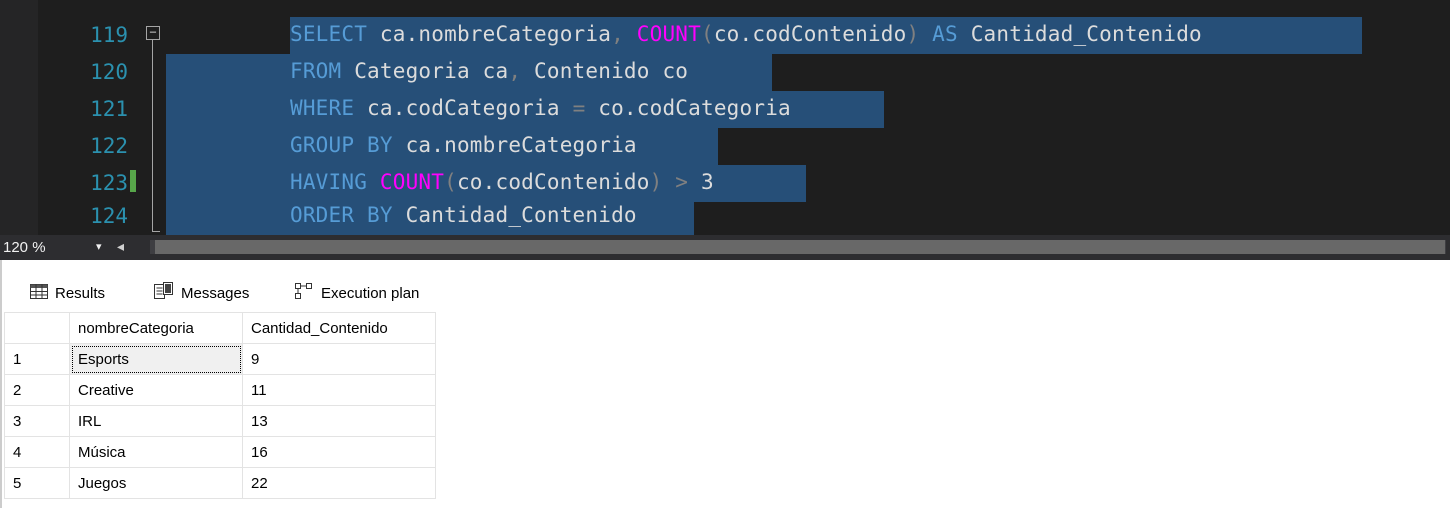  What do you see at coordinates (370, 293) in the screenshot?
I see `tab-execution-plan-label: Execution plan` at bounding box center [370, 293].